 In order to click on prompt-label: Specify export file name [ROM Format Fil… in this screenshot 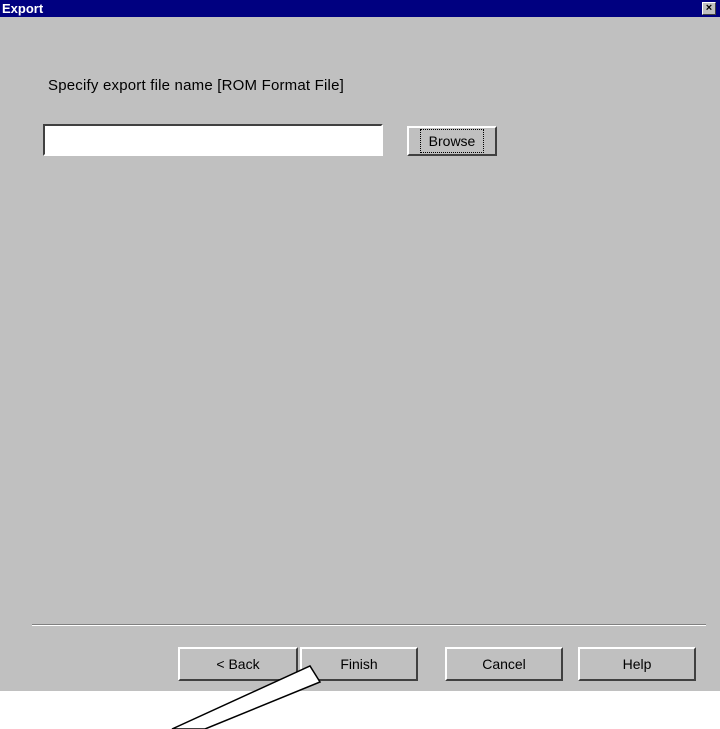, I will do `click(196, 85)`.